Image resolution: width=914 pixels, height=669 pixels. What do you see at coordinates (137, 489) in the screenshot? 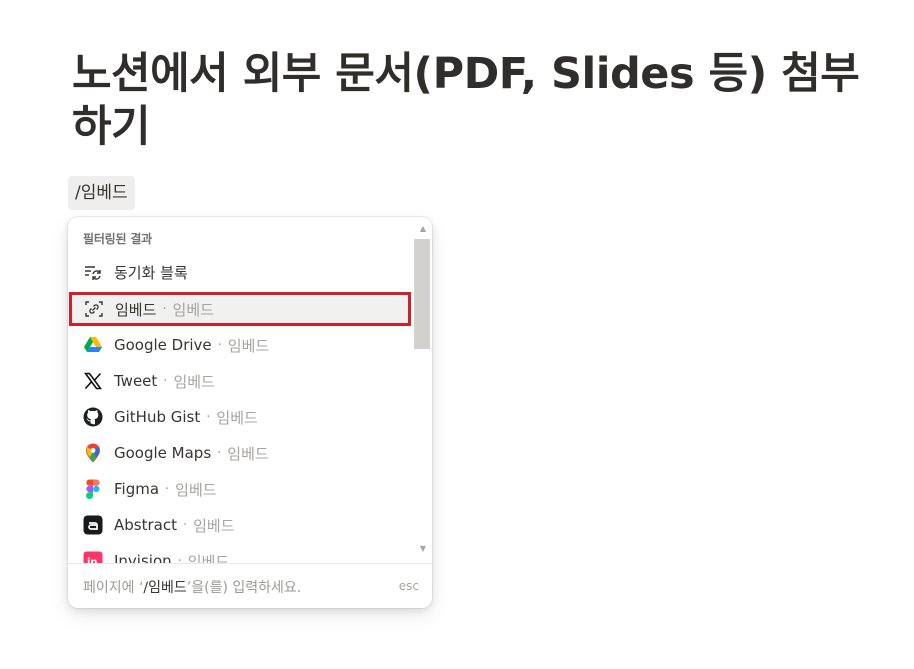
I see `menu-item-label: Figma` at bounding box center [137, 489].